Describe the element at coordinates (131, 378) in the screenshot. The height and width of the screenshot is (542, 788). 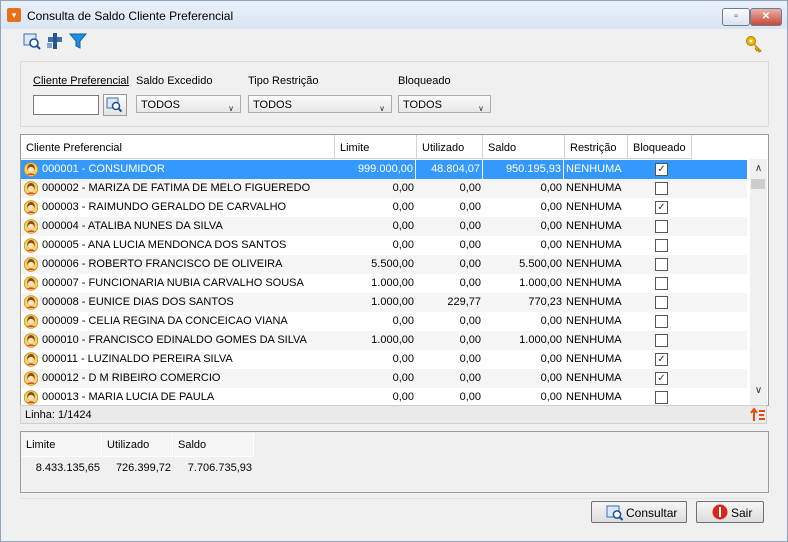
I see `cliente-name: 000012 - D M RIBEIRO COMERCIO` at that location.